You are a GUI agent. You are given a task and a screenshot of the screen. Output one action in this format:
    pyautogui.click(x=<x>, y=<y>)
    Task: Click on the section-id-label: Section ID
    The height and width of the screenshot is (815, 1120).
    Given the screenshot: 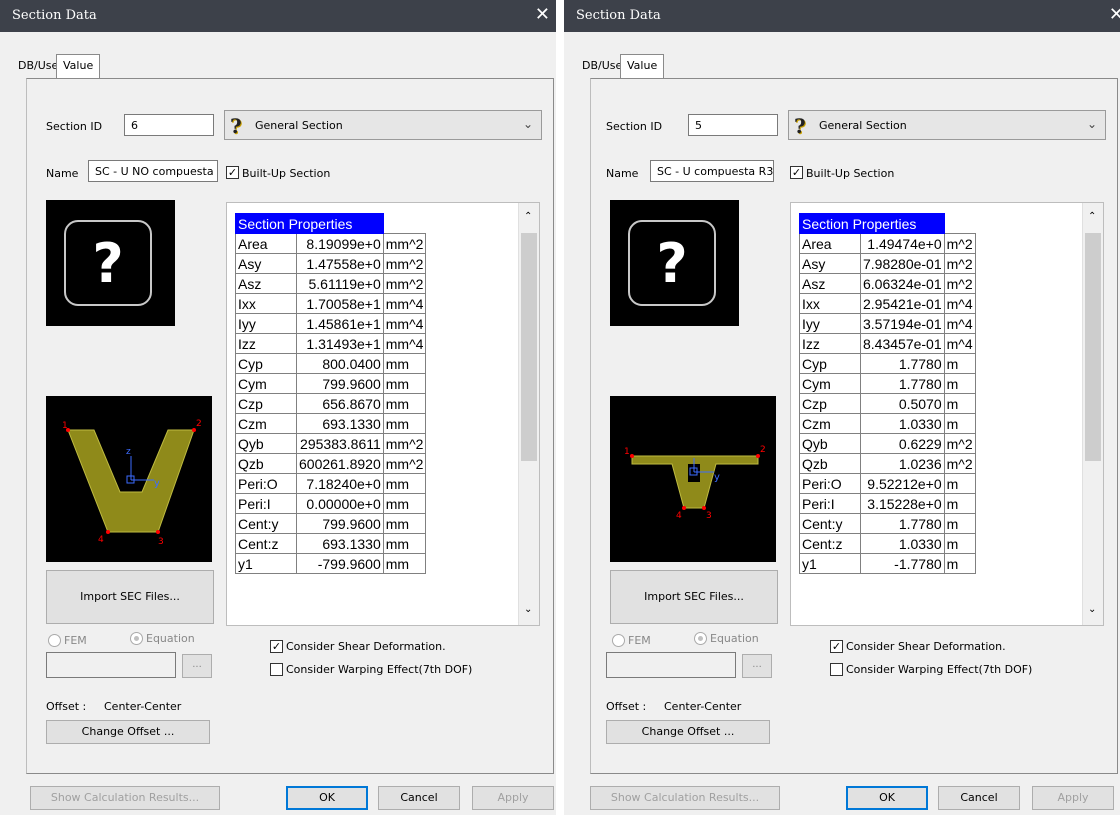 What is the action you would take?
    pyautogui.click(x=74, y=126)
    